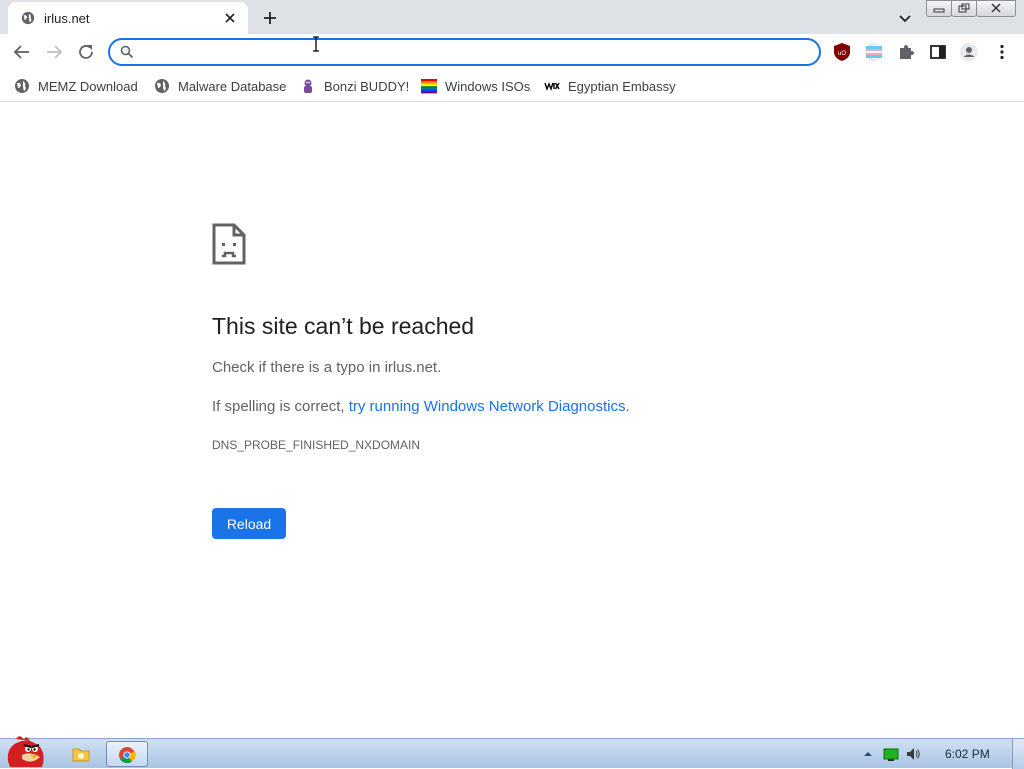 The height and width of the screenshot is (769, 1024). Describe the element at coordinates (26, 750) in the screenshot. I see `start-button-angry-bird-icon` at that location.